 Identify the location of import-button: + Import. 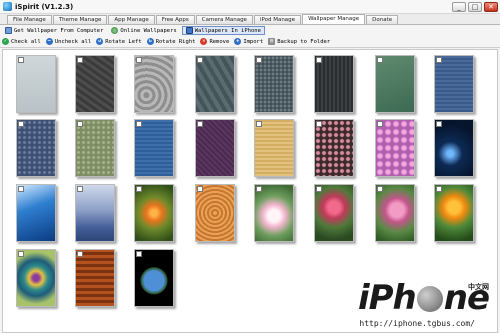
(248, 41).